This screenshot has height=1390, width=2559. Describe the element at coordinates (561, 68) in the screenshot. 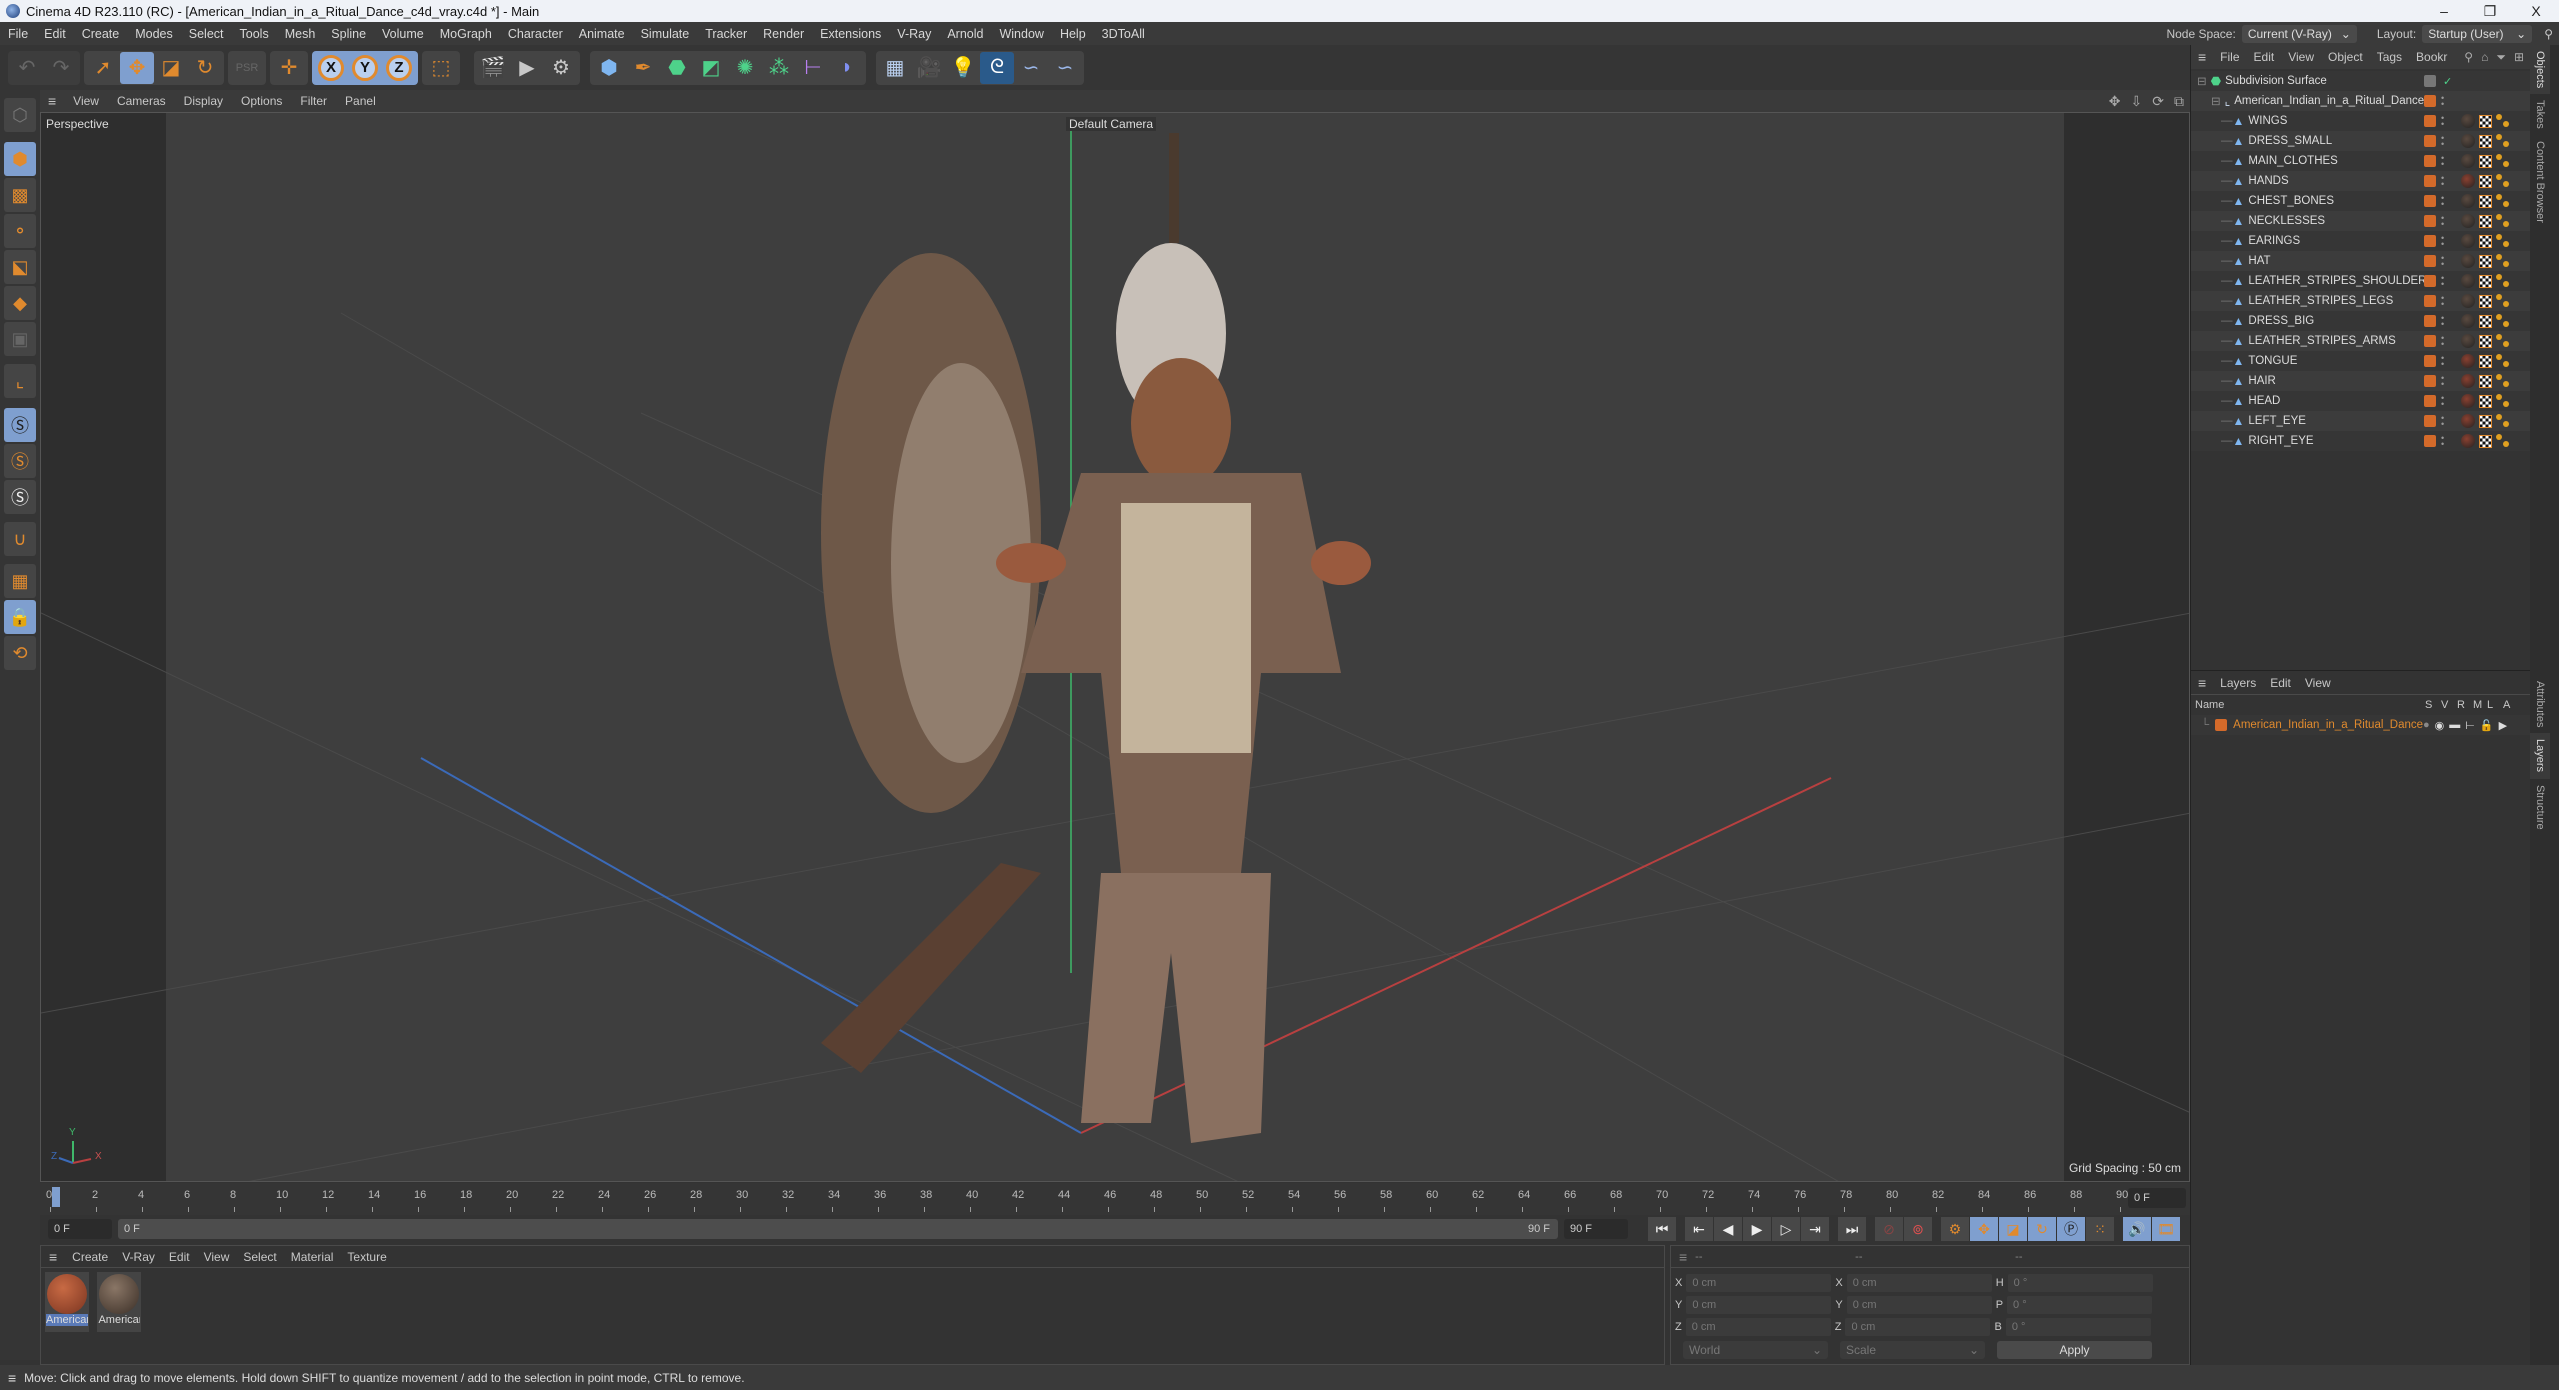

I see `render-settings-button: ⚙` at that location.